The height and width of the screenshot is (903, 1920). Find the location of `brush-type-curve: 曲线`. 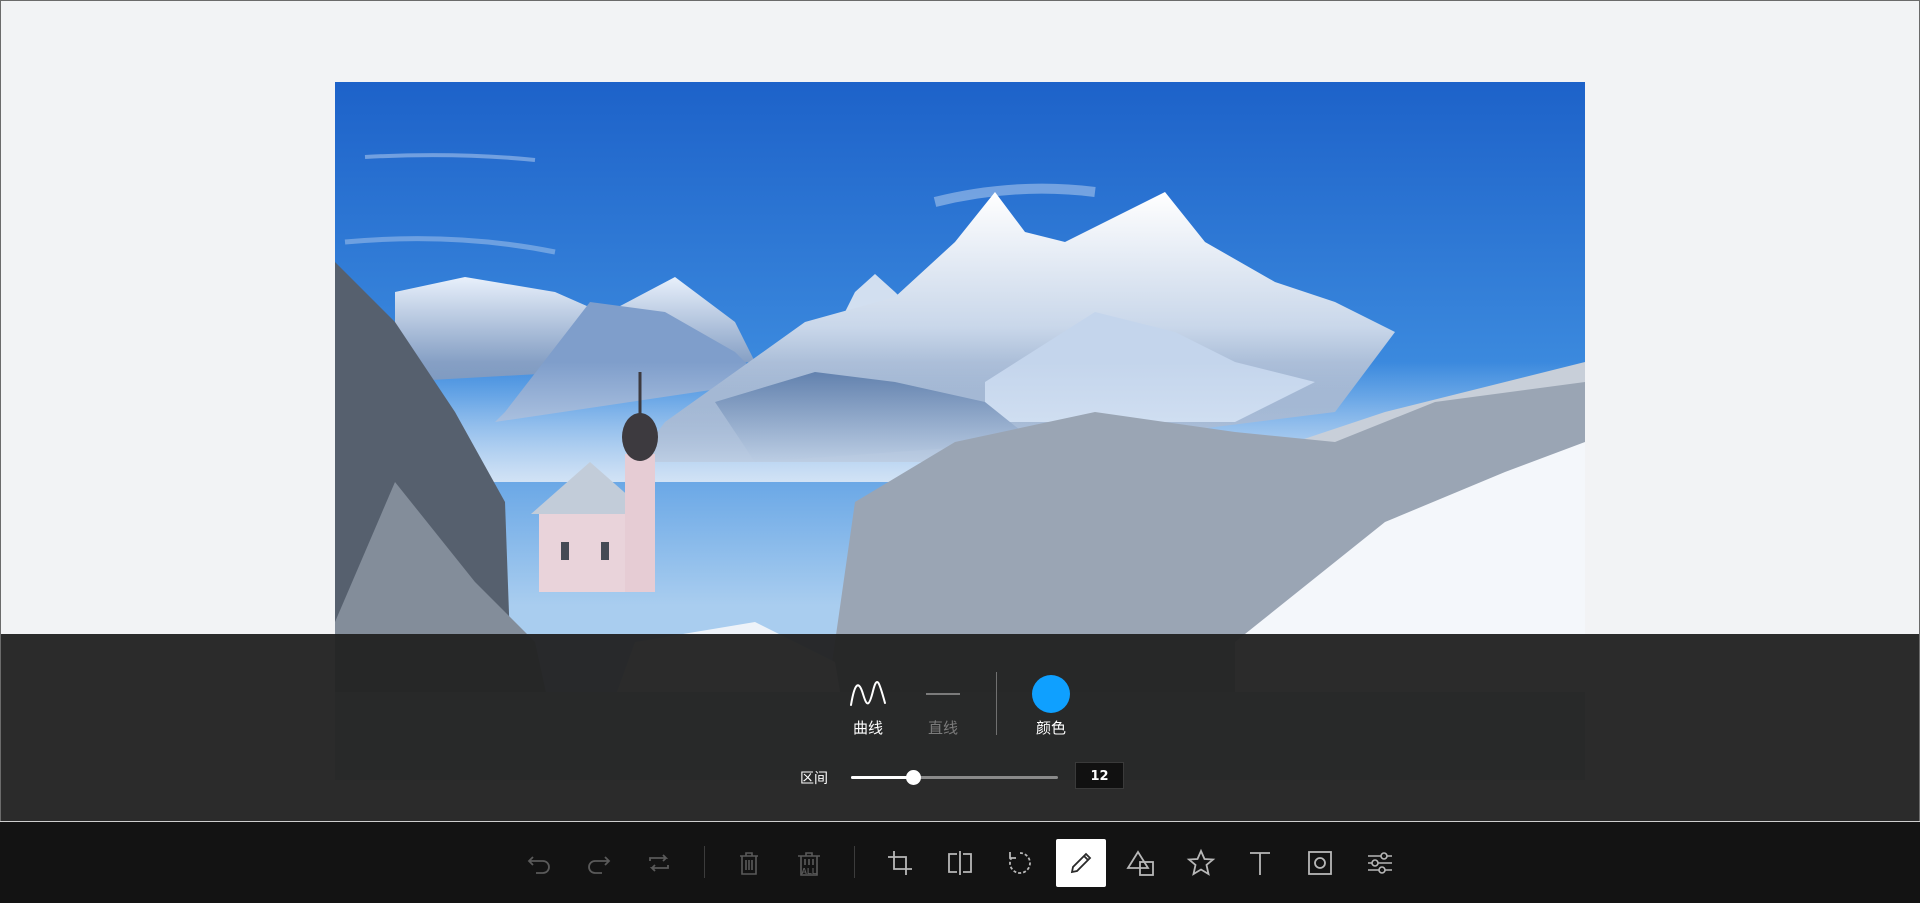

brush-type-curve: 曲线 is located at coordinates (868, 706).